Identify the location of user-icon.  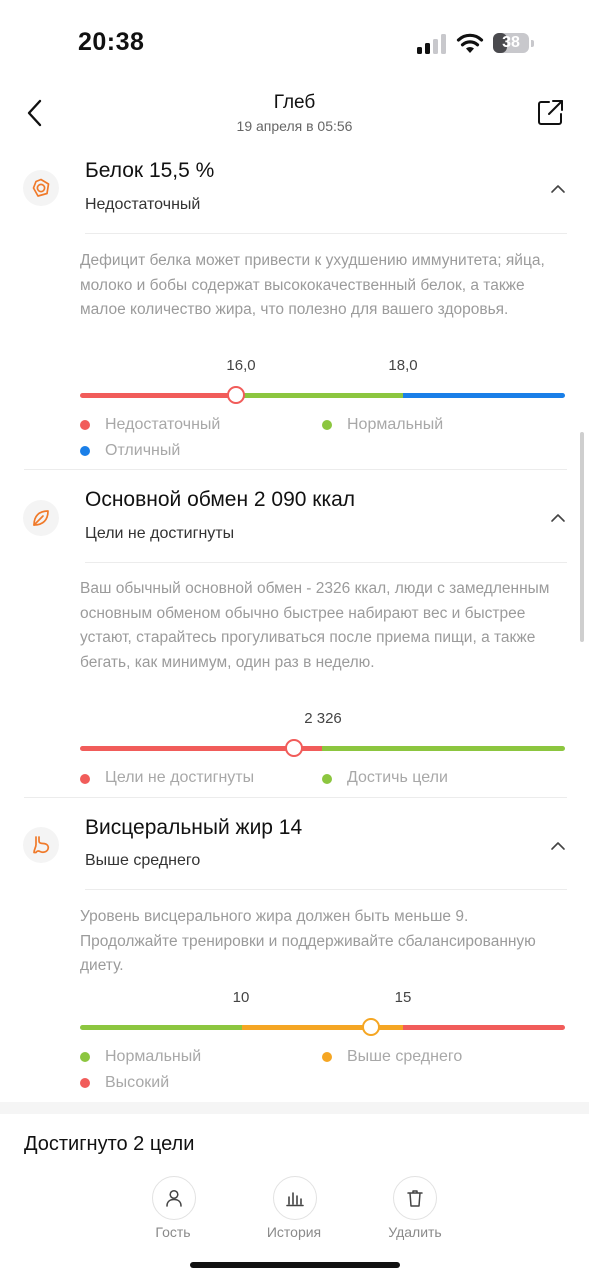
(174, 1198).